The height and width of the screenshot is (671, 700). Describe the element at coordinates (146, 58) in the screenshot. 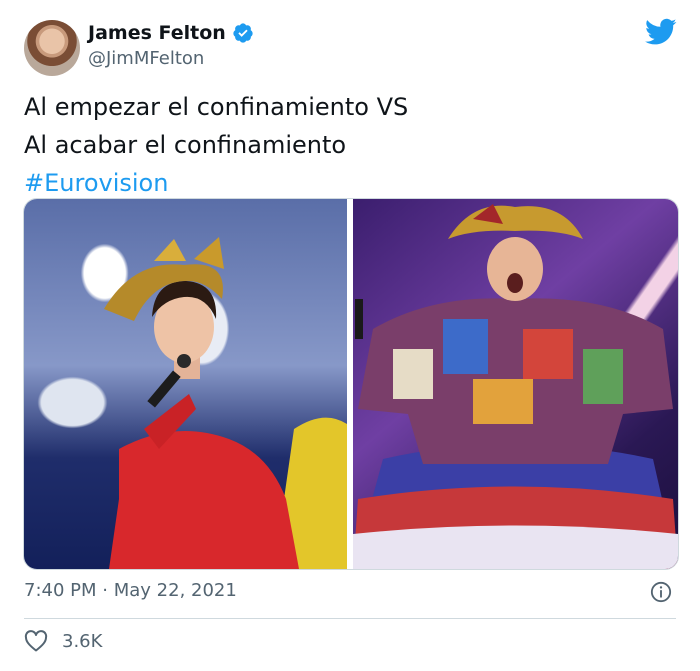

I see `author-handle: @JimMFelton` at that location.